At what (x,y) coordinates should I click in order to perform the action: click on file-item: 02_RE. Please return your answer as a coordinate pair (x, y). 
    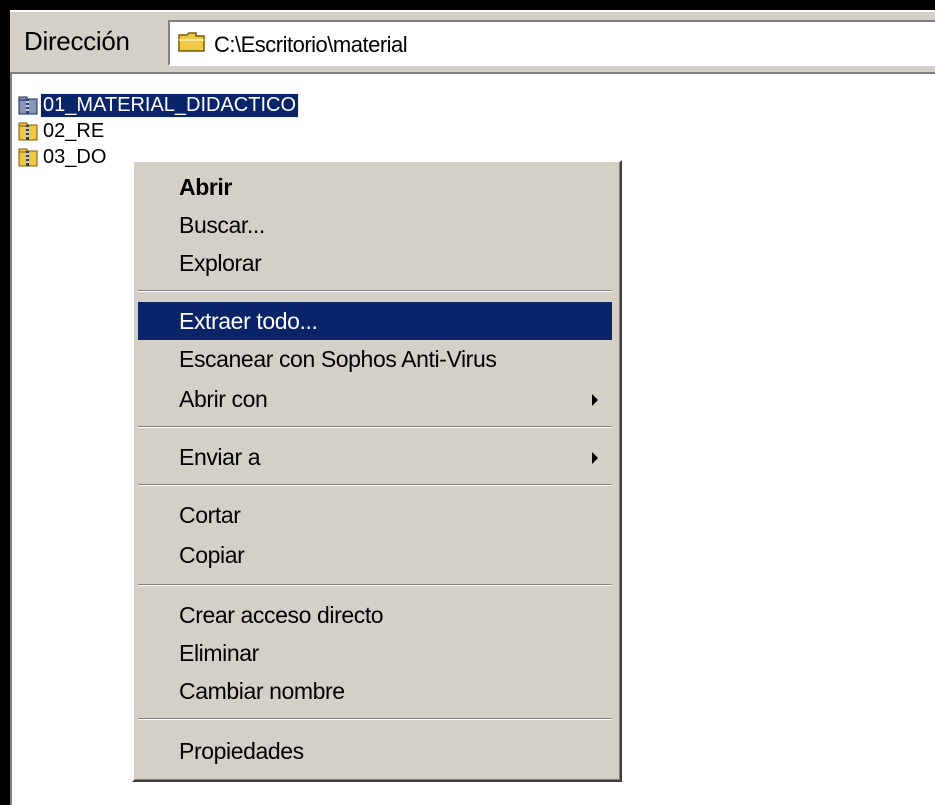
    Looking at the image, I should click on (62, 131).